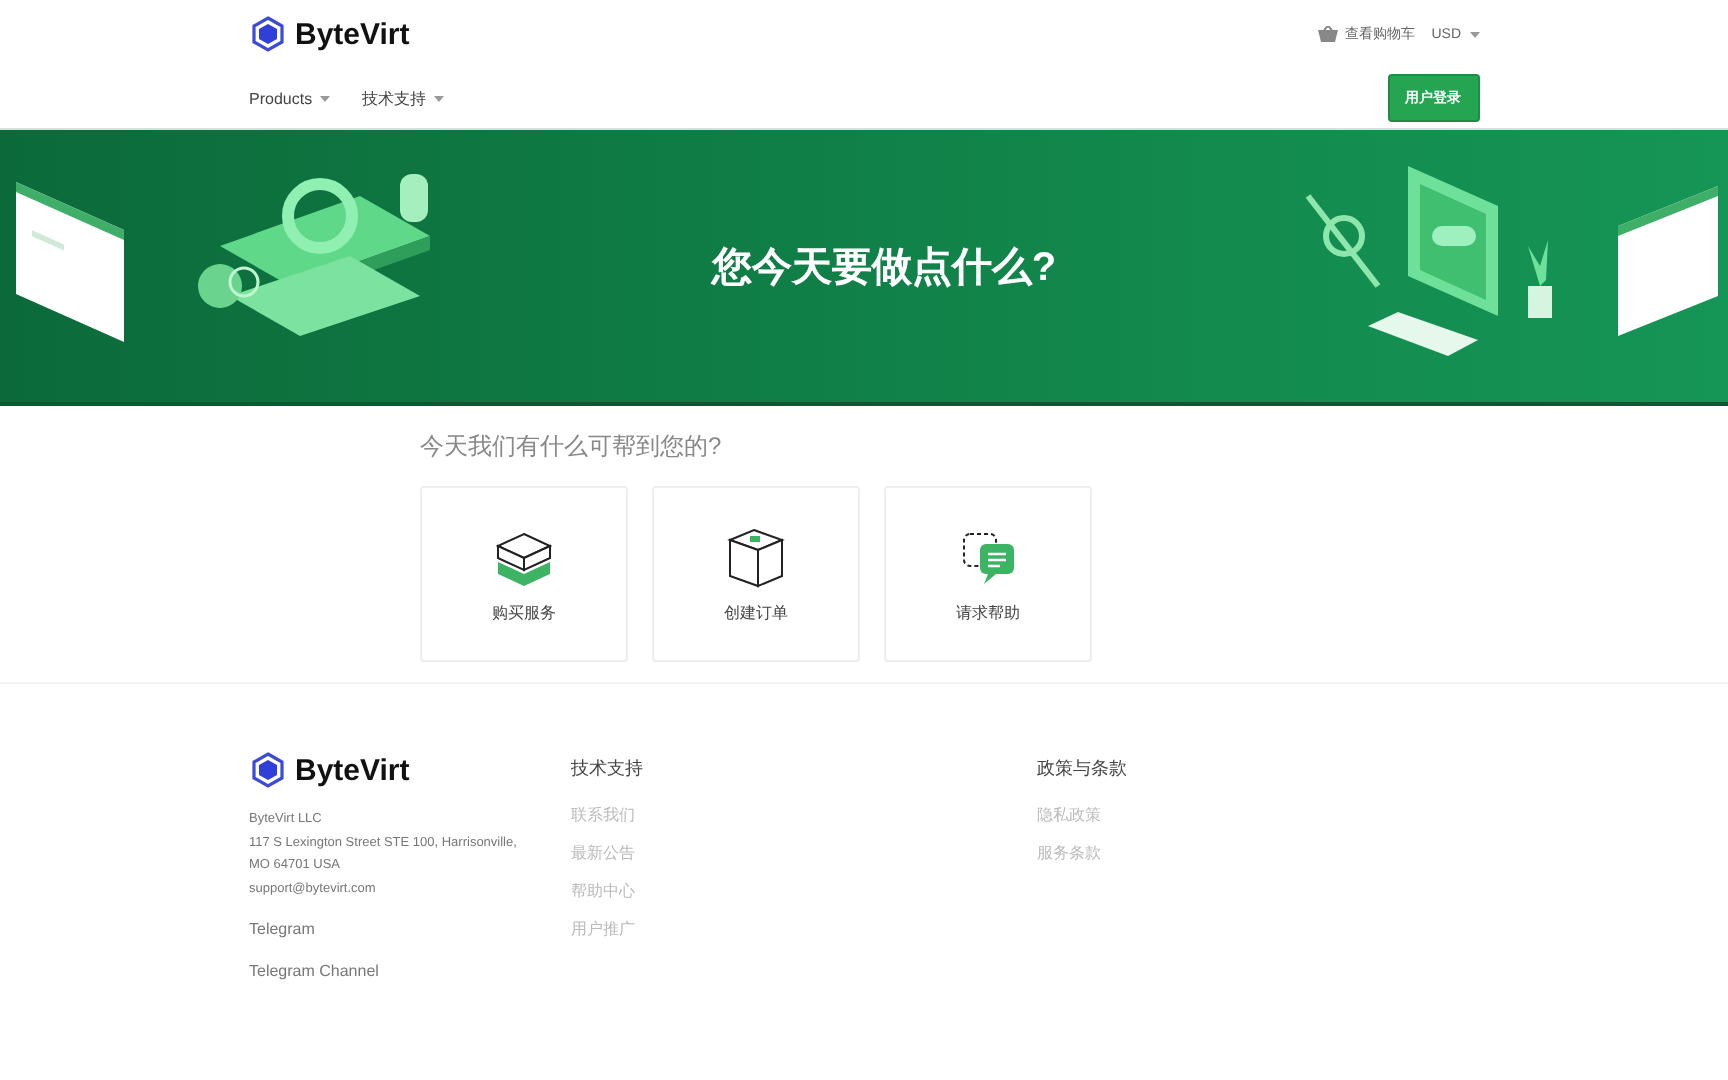  I want to click on package-icon, so click(756, 557).